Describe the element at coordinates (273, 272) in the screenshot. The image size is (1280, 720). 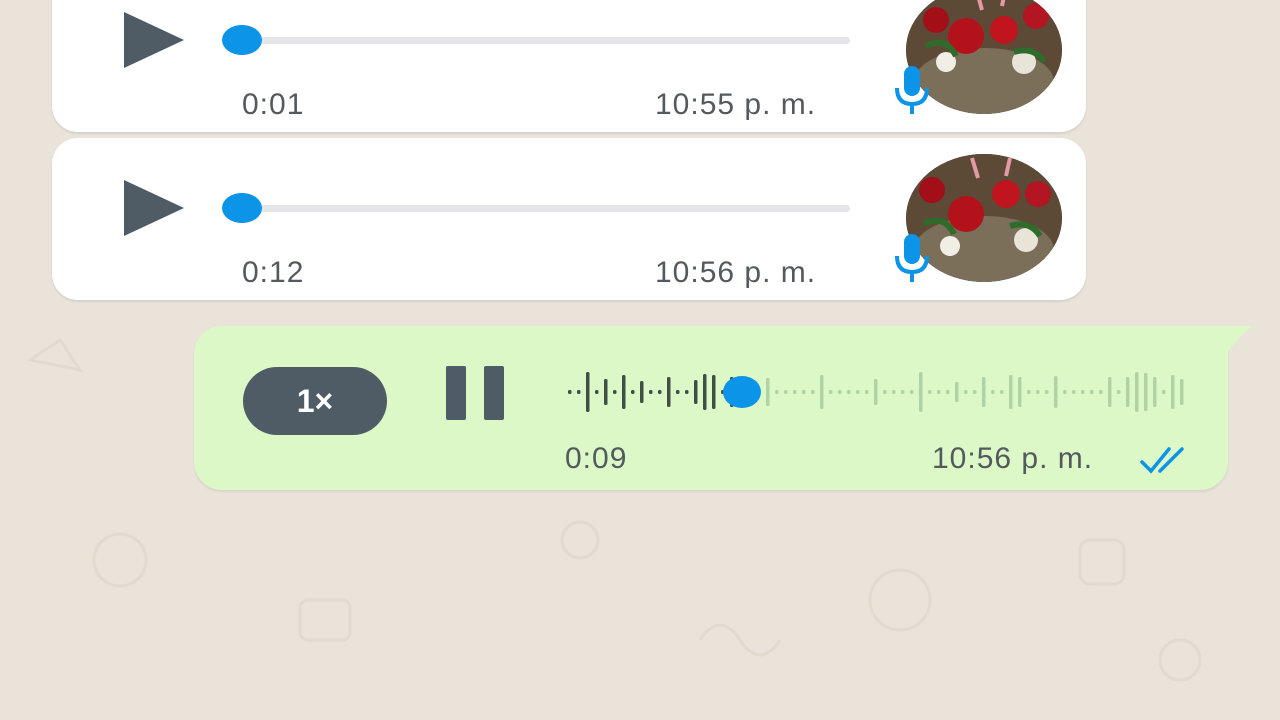
I see `voice-duration: 0:12` at that location.